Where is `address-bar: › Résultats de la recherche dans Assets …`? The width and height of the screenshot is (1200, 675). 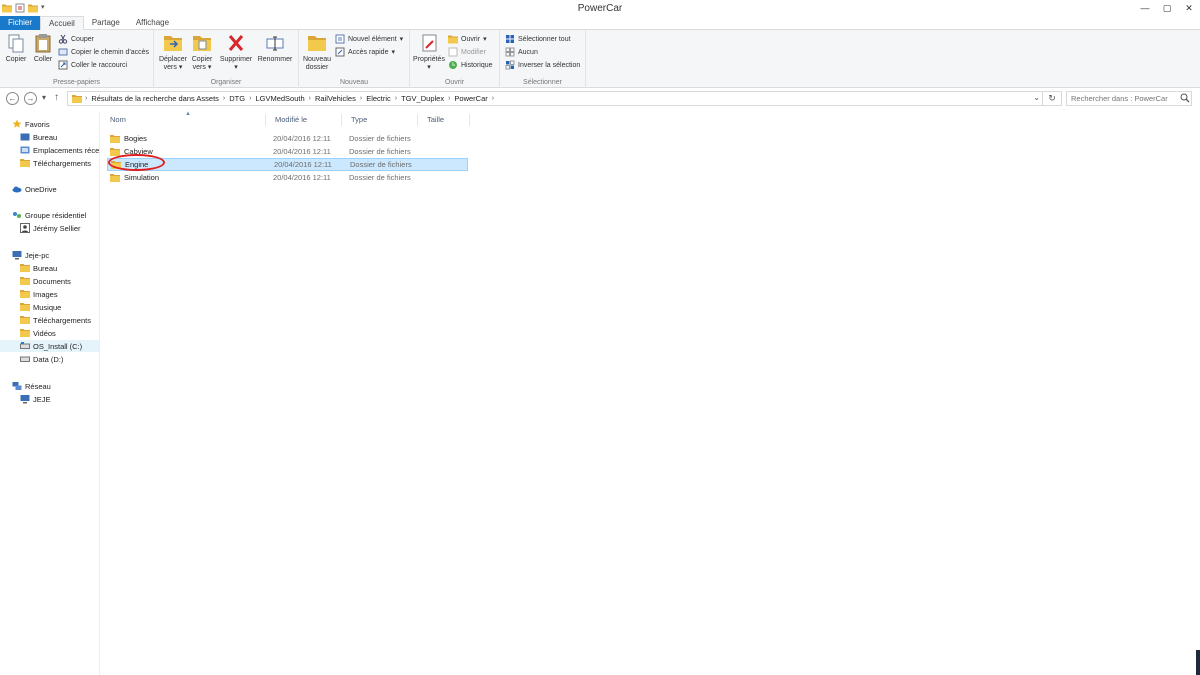
address-bar: › Résultats de la recherche dans Assets … is located at coordinates (555, 98).